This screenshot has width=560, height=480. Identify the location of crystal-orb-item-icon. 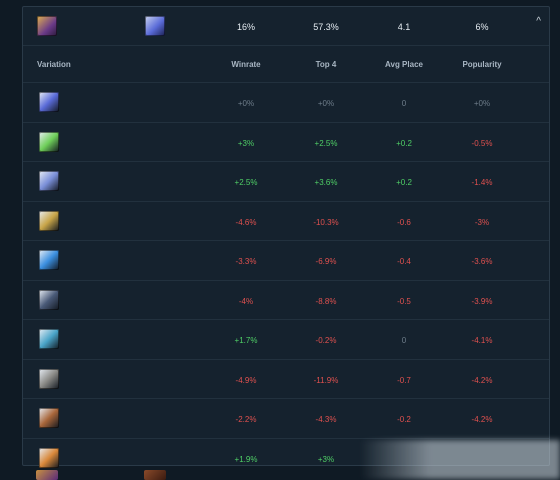
(49, 181).